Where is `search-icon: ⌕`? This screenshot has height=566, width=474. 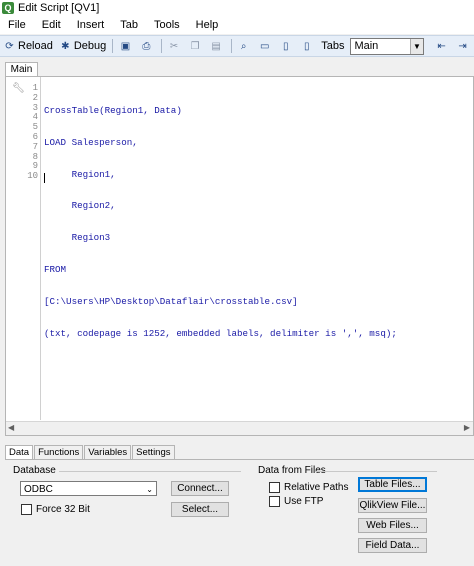
search-icon: ⌕ is located at coordinates (243, 46).